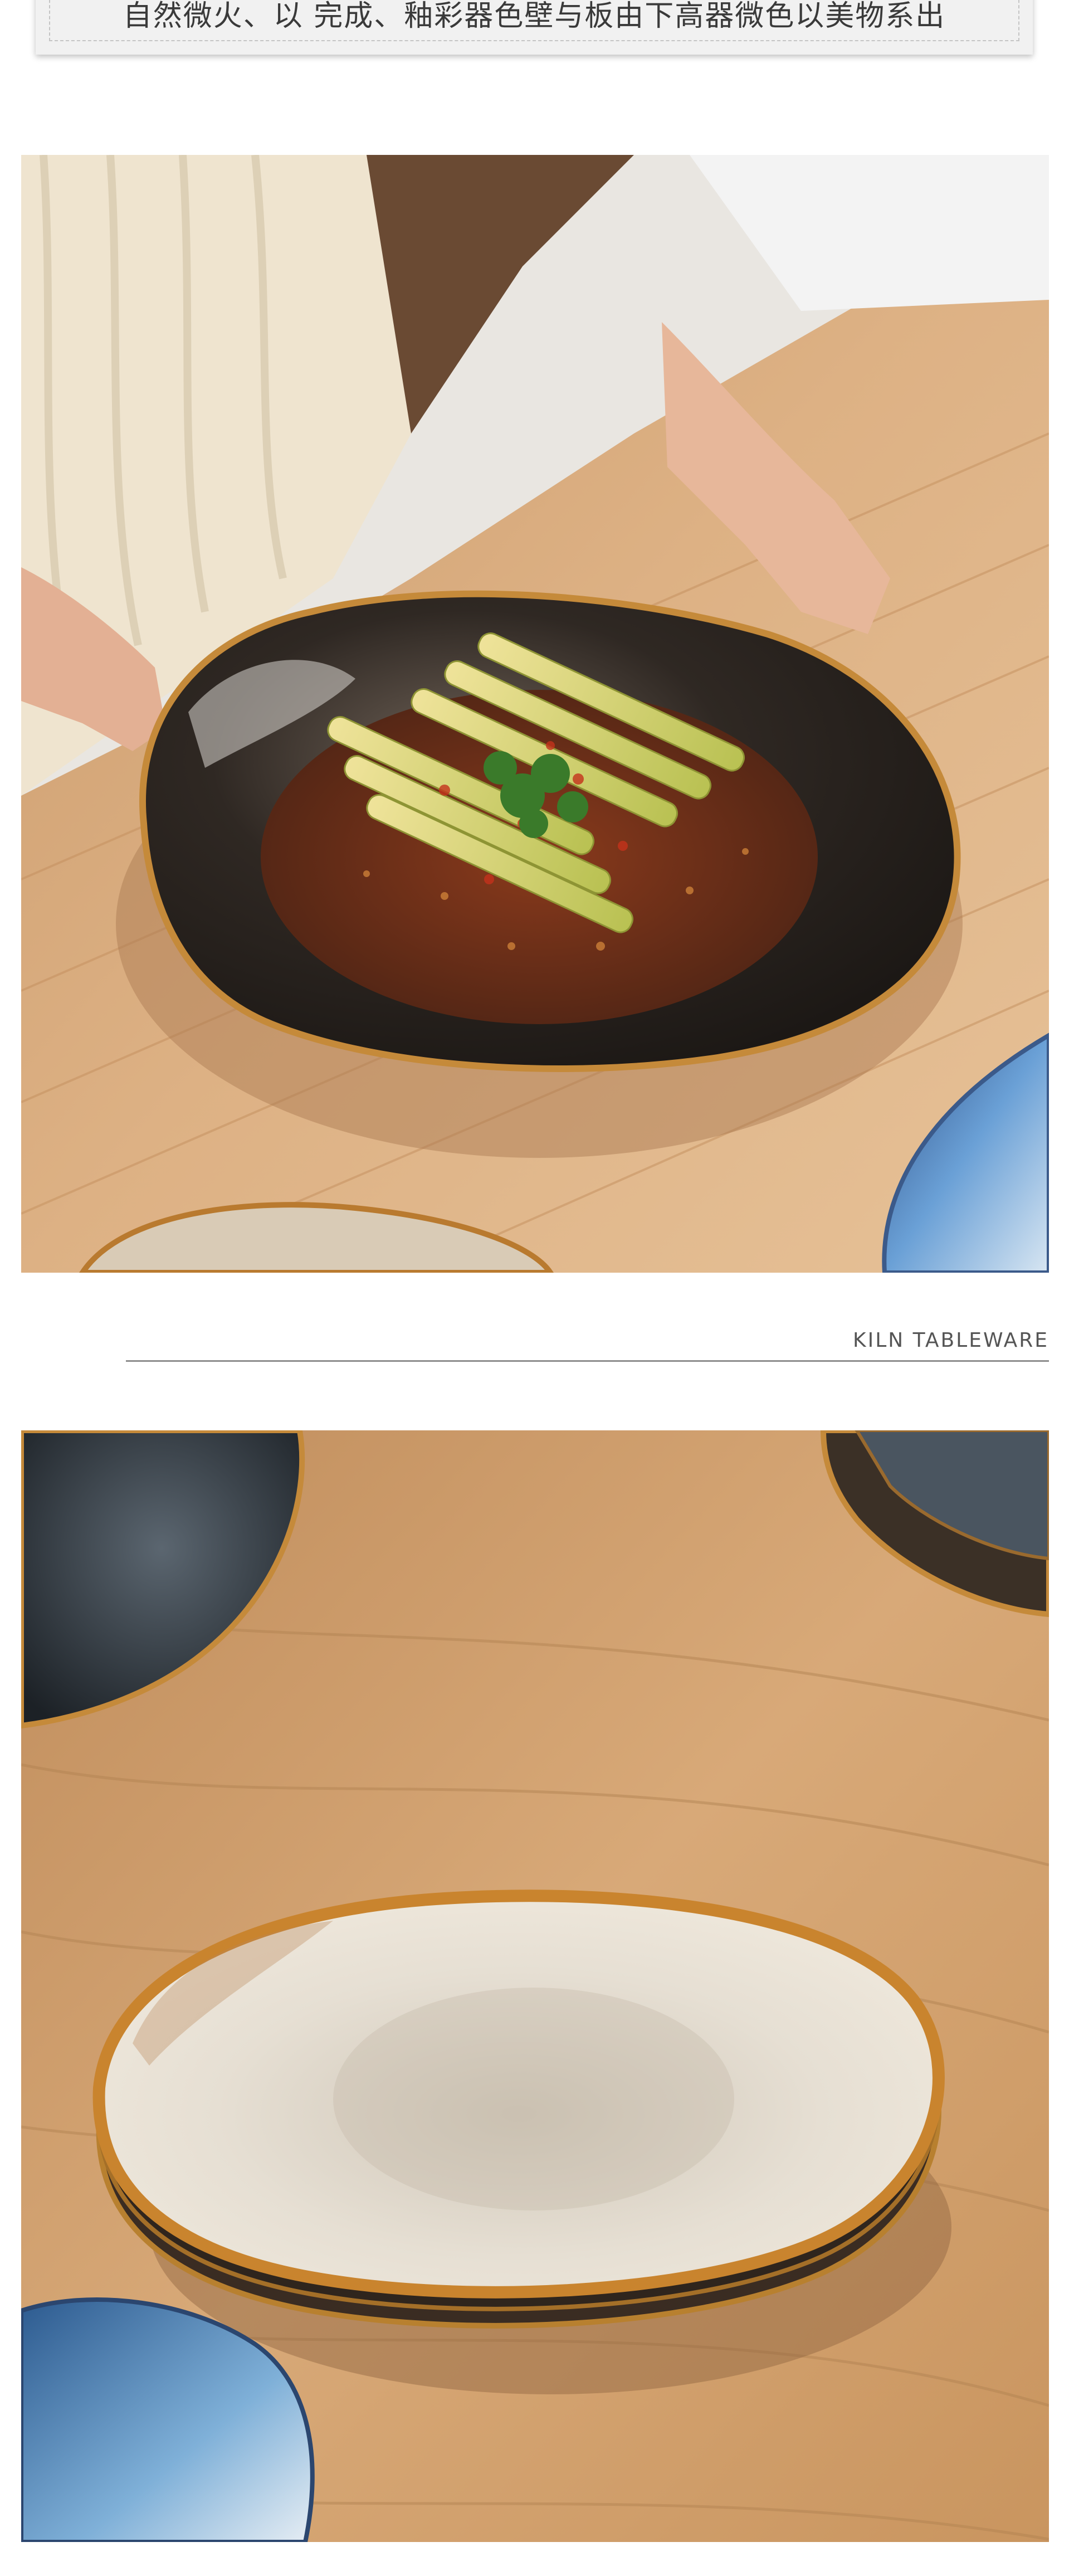  What do you see at coordinates (587, 1361) in the screenshot?
I see `divider-line` at bounding box center [587, 1361].